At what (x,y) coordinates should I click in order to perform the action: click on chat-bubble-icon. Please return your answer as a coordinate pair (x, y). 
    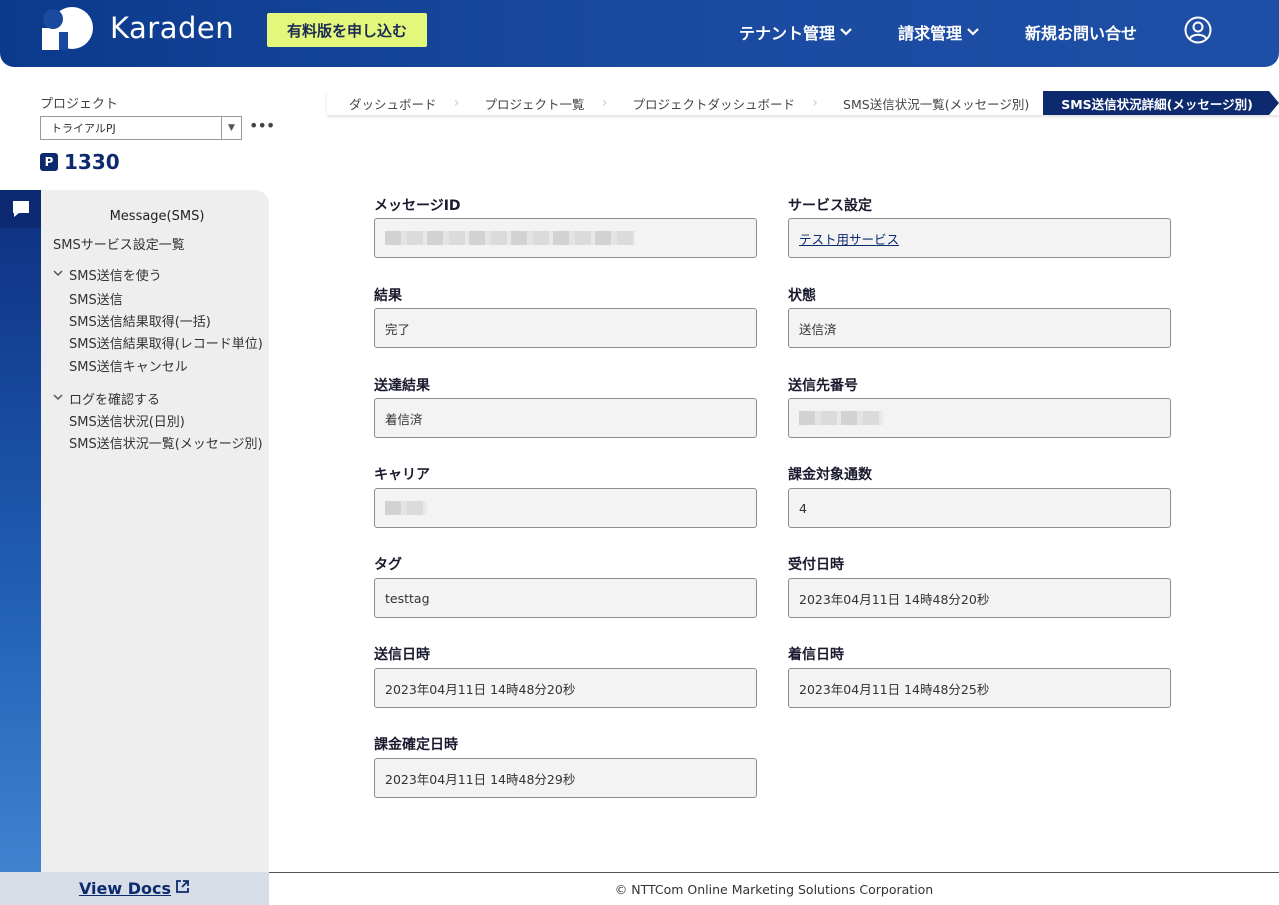
    Looking at the image, I should click on (20, 209).